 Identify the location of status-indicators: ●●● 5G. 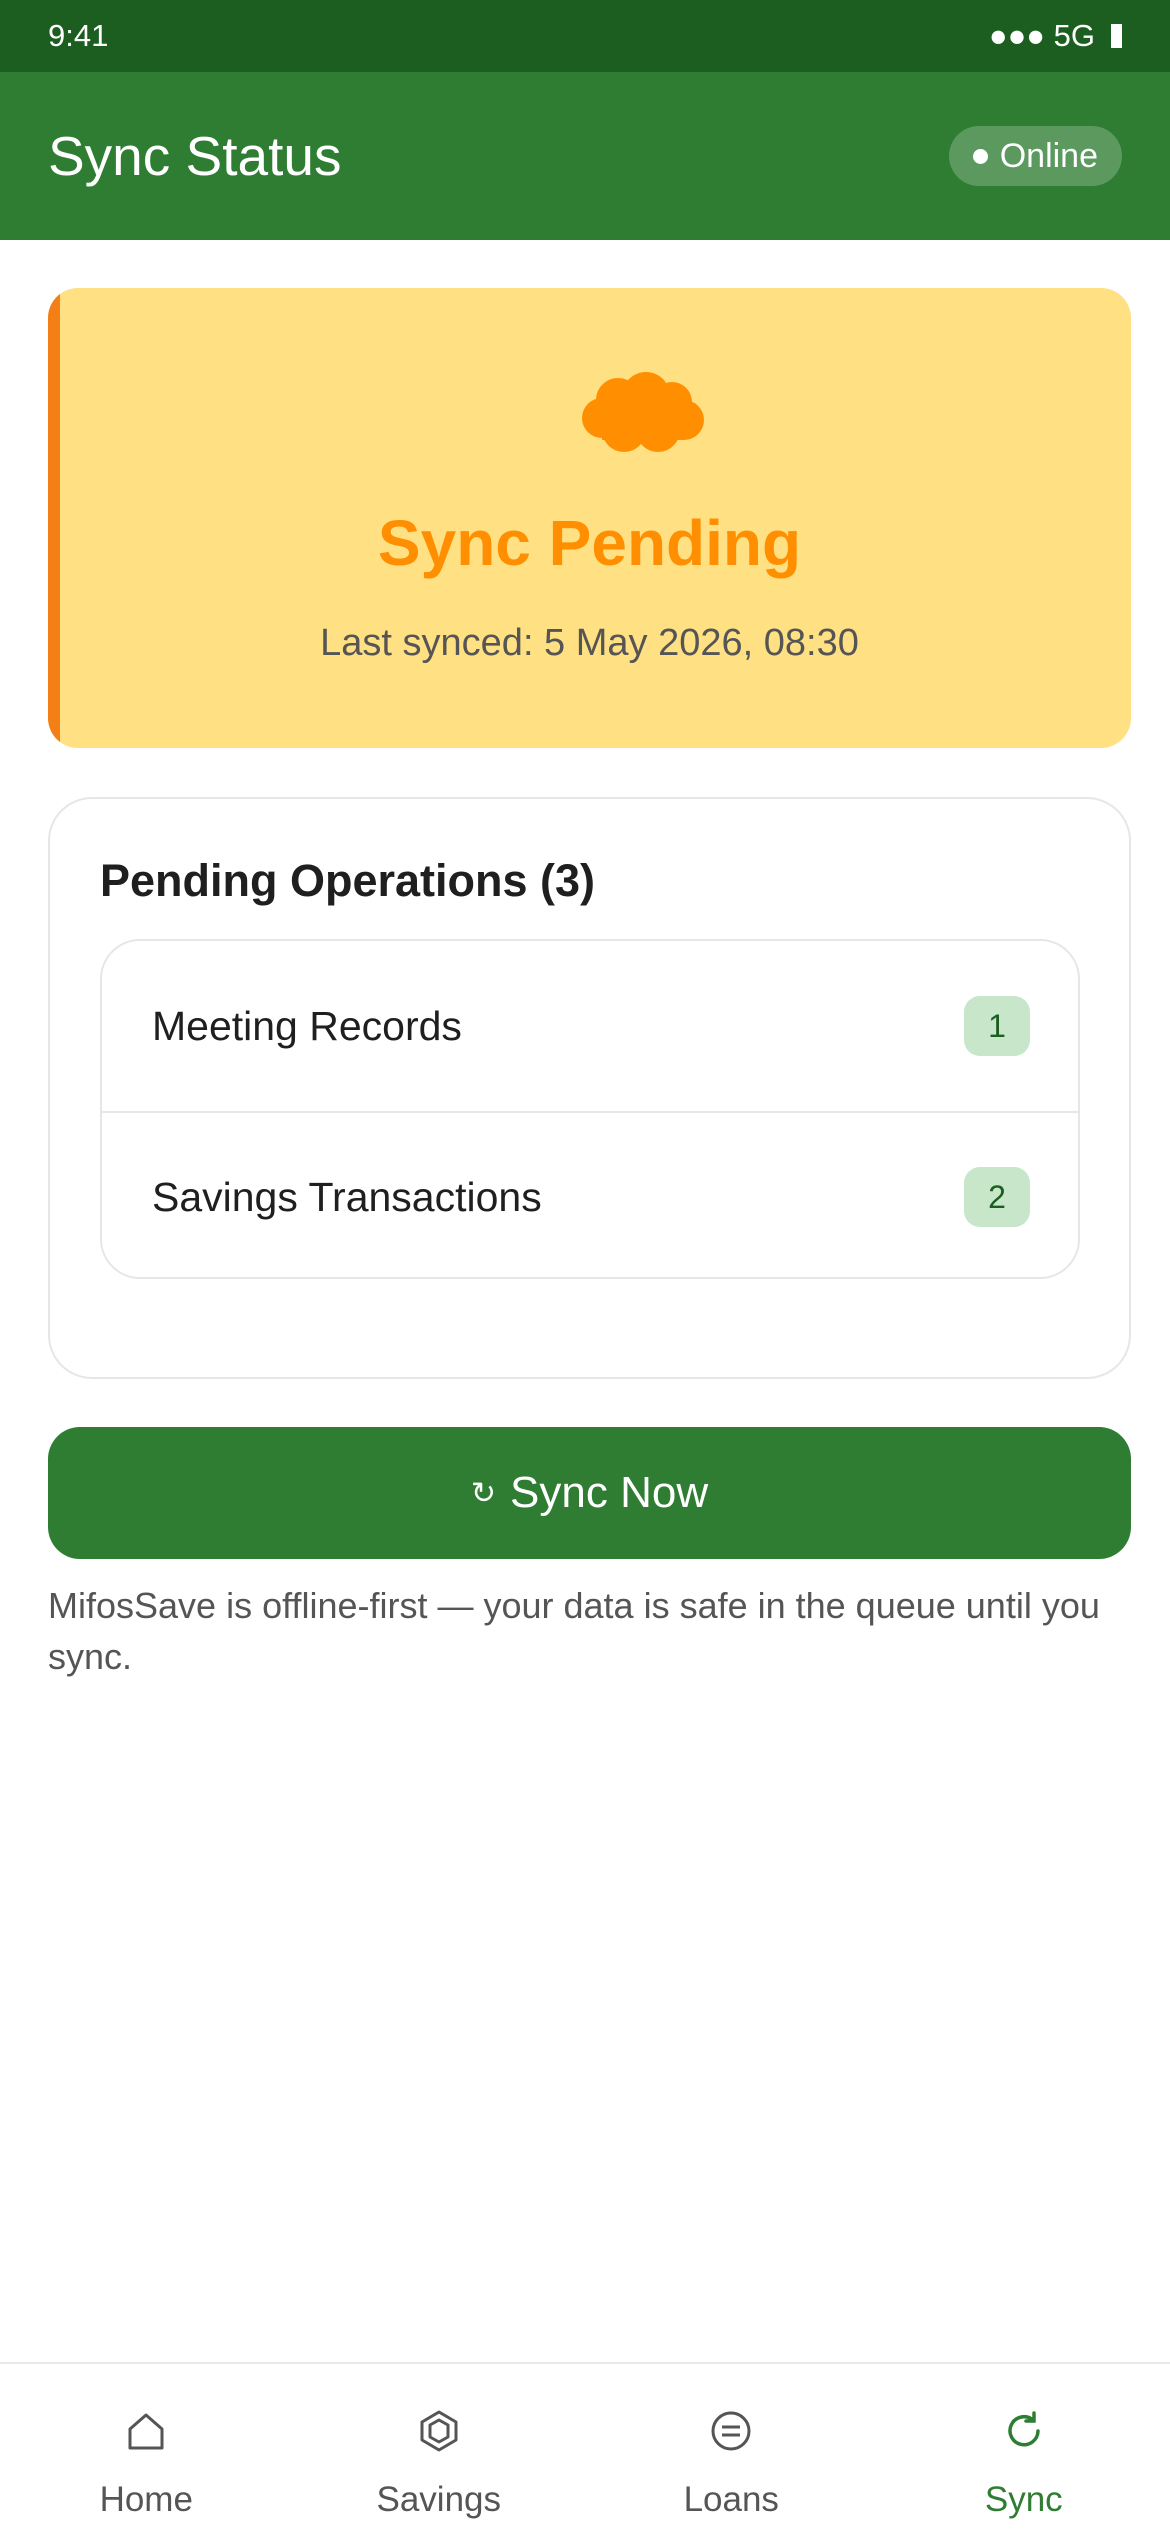
(1055, 36).